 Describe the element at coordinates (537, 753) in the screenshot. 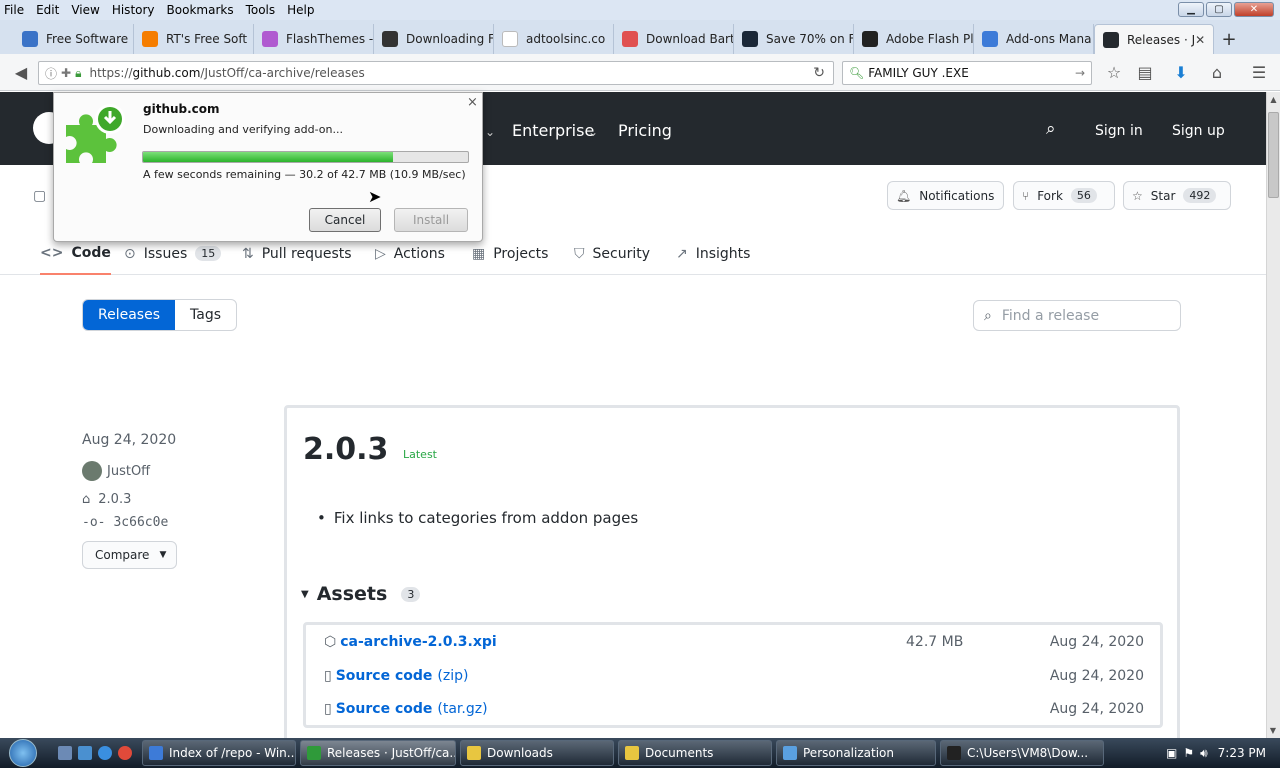

I see `taskbar-button: Downloads` at that location.